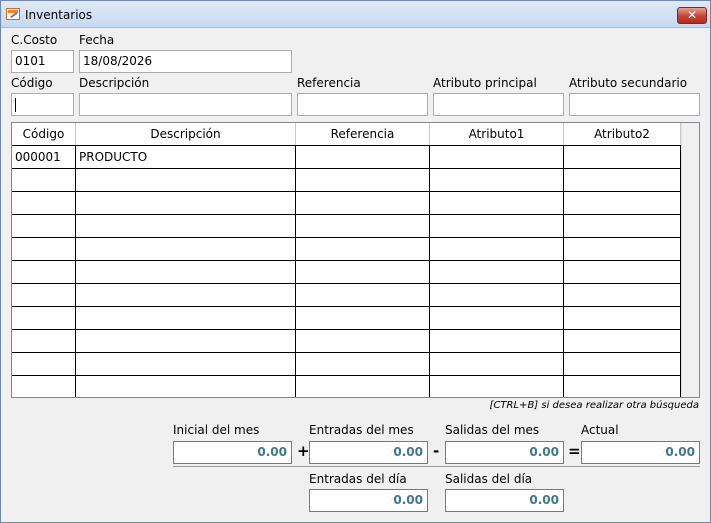 The width and height of the screenshot is (711, 523). I want to click on codigo-search-input, so click(42, 104).